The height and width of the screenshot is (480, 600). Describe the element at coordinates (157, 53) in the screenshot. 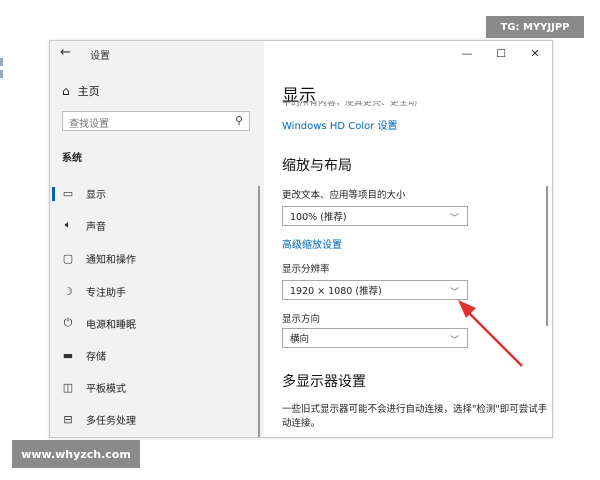

I see `title-bar: ← 设置` at that location.